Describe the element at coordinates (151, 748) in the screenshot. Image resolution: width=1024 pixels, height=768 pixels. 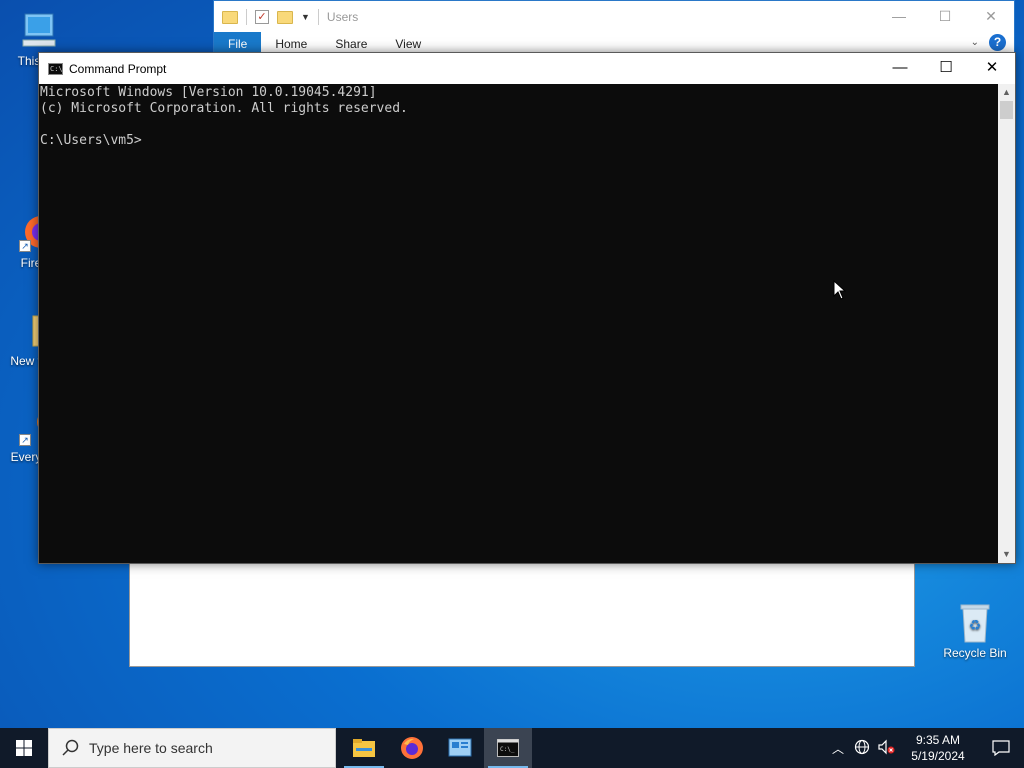
I see `search-placeholder: Type here to search` at that location.